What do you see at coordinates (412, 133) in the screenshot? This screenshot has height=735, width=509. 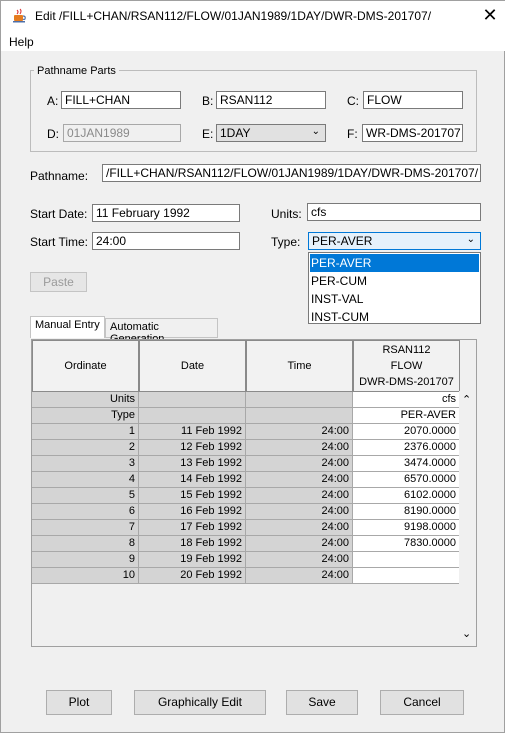 I see `part-f-field: WR-DMS-201707` at bounding box center [412, 133].